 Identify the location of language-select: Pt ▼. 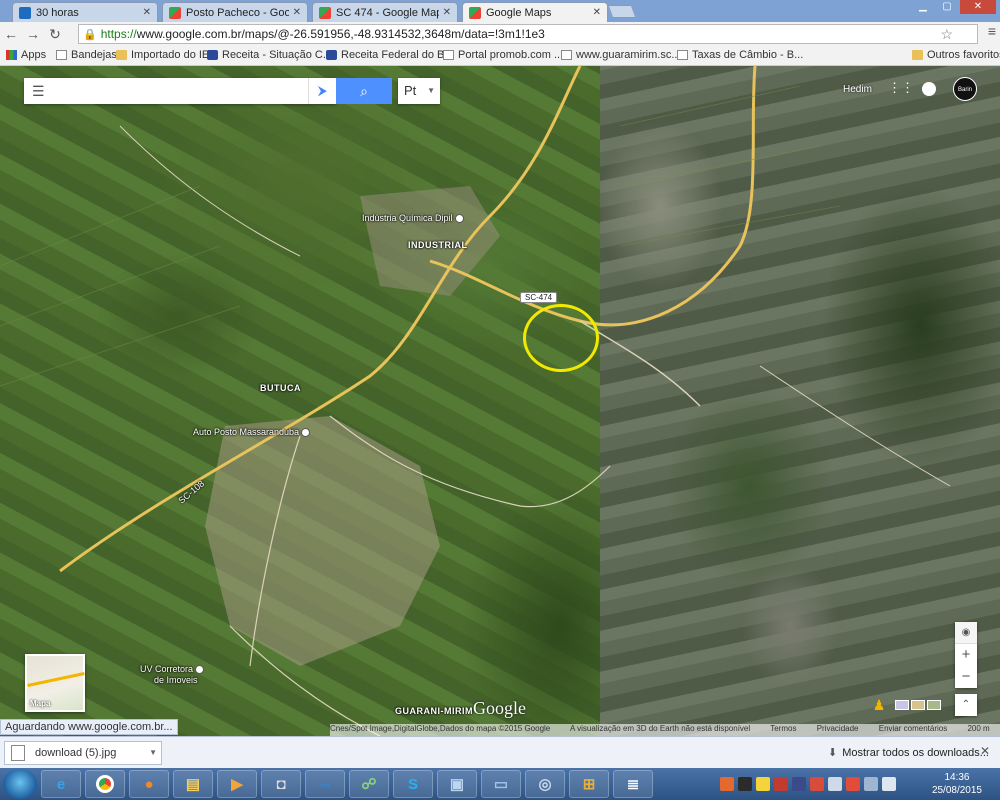
(419, 91).